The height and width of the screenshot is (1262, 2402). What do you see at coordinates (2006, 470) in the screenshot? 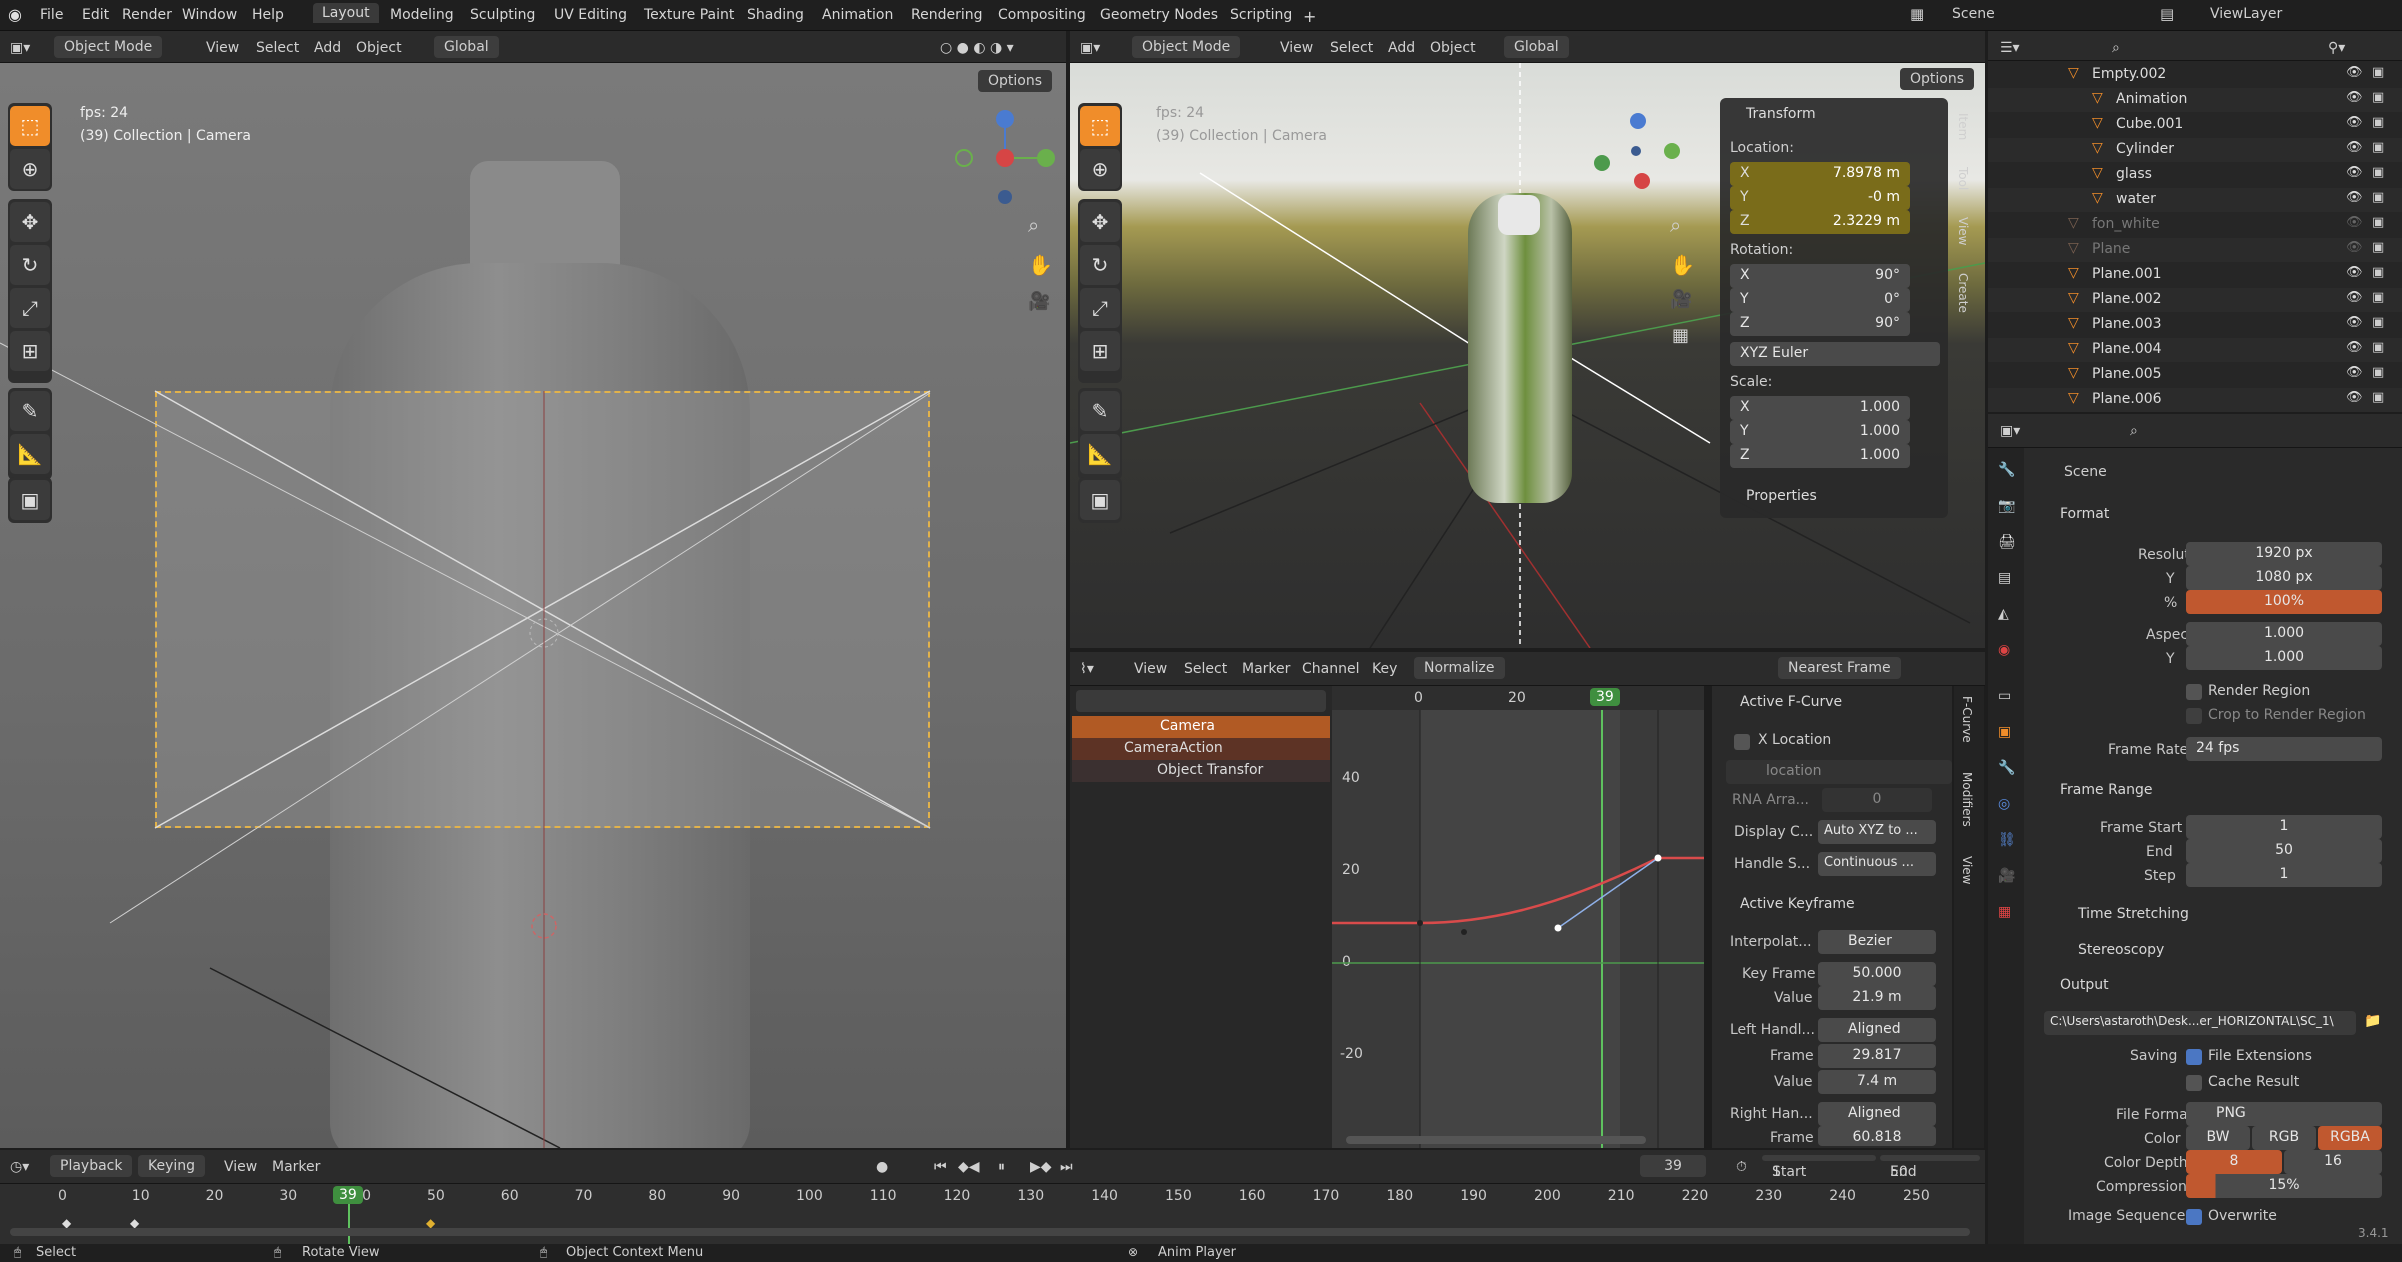
I see `tool-tab-icon: 🔧` at bounding box center [2006, 470].